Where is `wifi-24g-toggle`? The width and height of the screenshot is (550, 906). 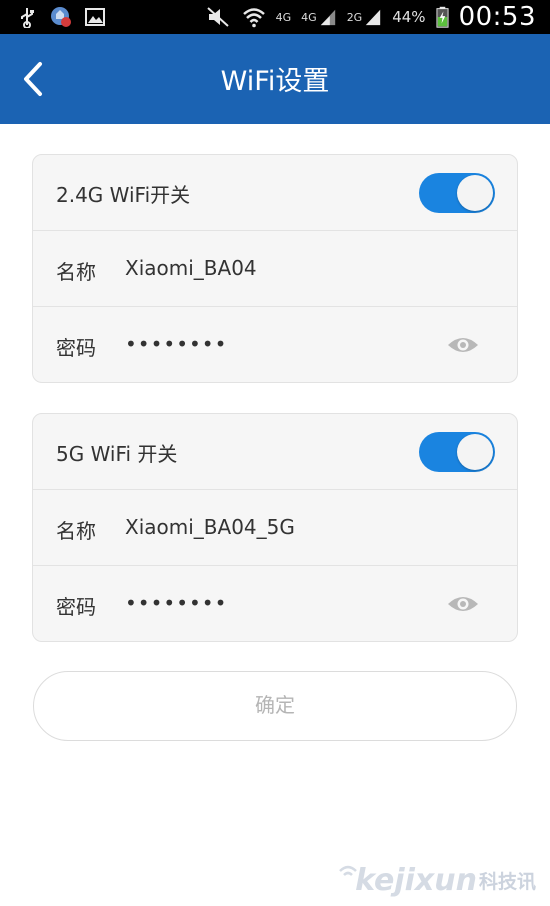
wifi-24g-toggle is located at coordinates (457, 193).